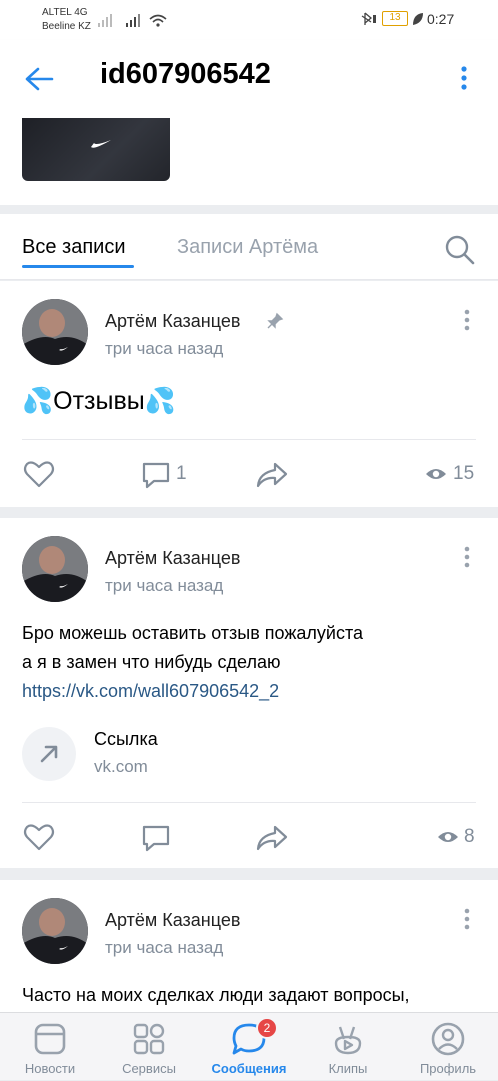 The width and height of the screenshot is (498, 1081). Describe the element at coordinates (181, 473) in the screenshot. I see `comment-count: 1` at that location.